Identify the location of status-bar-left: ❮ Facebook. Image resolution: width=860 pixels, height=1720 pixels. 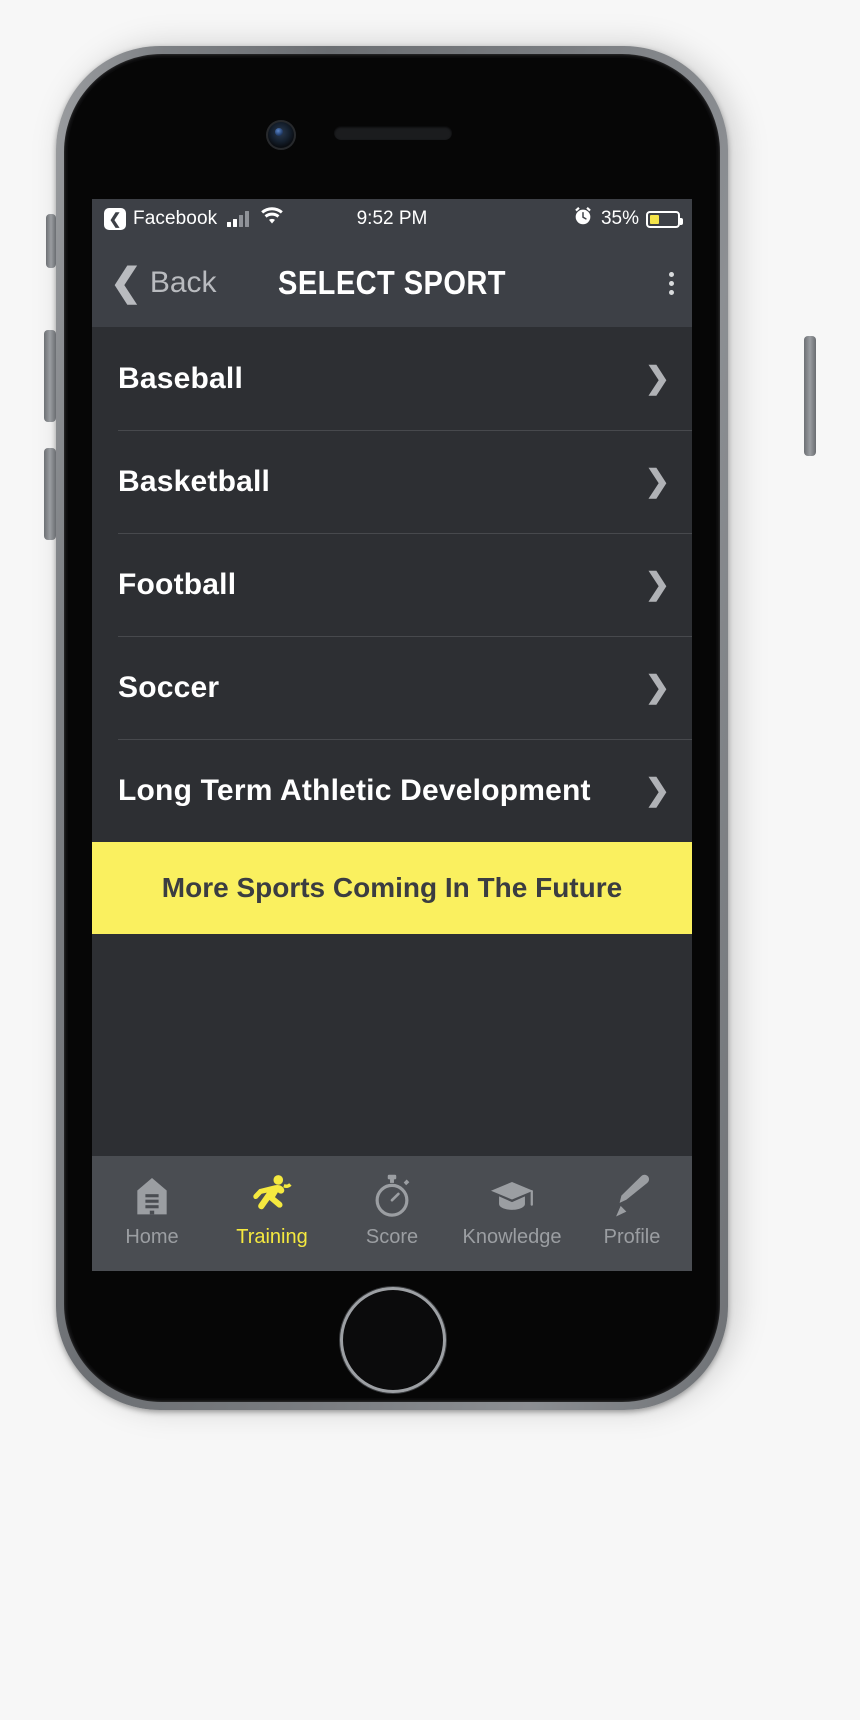
(194, 219).